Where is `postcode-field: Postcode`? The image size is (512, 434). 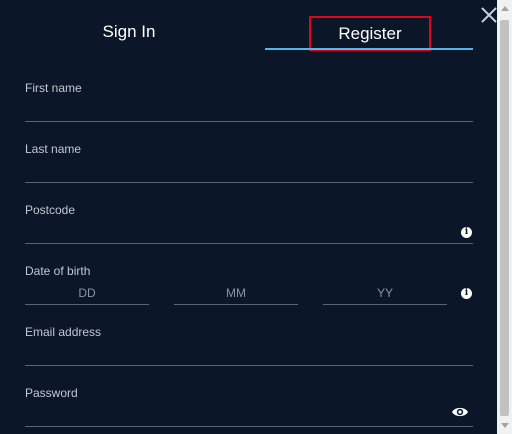 postcode-field: Postcode is located at coordinates (249, 223).